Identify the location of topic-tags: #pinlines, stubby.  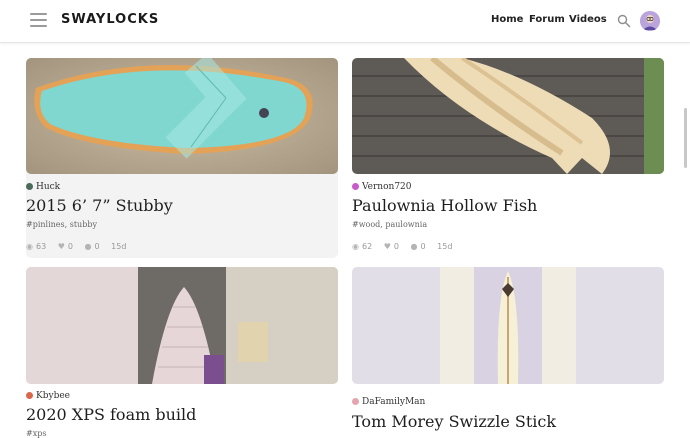
(61, 224).